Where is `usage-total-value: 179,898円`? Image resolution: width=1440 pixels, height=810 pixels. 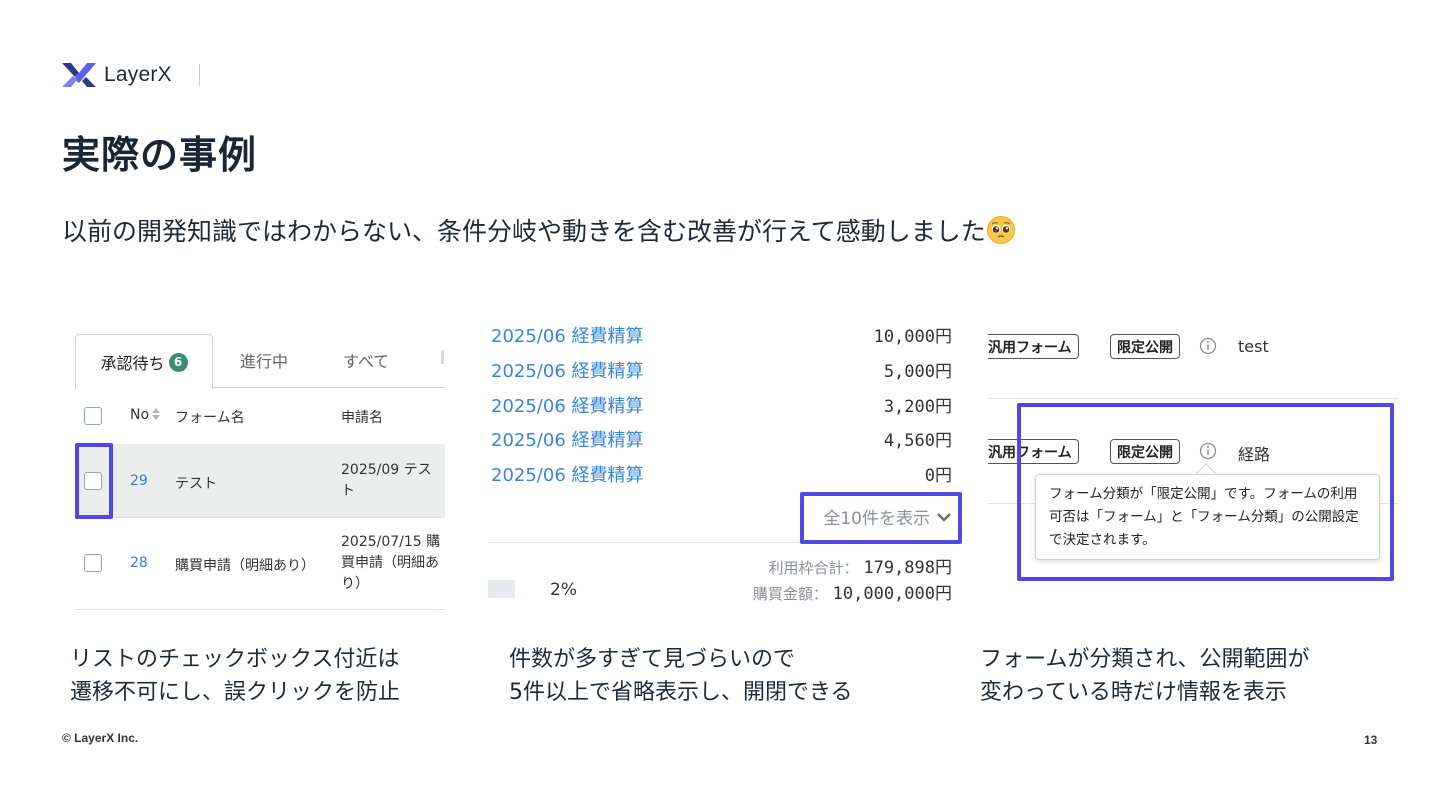
usage-total-value: 179,898円 is located at coordinates (907, 568).